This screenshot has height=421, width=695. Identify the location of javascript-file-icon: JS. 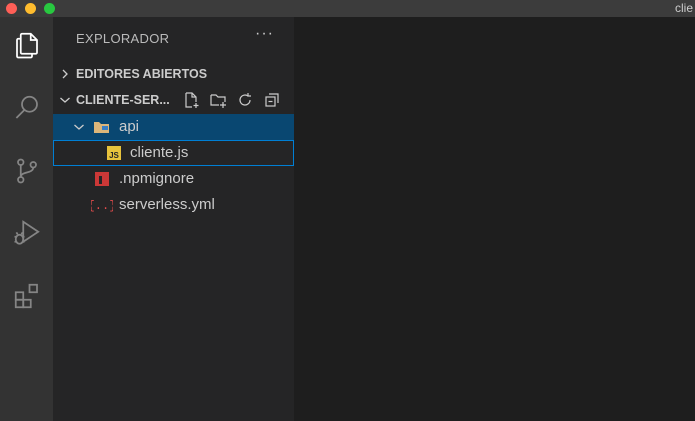
(114, 153).